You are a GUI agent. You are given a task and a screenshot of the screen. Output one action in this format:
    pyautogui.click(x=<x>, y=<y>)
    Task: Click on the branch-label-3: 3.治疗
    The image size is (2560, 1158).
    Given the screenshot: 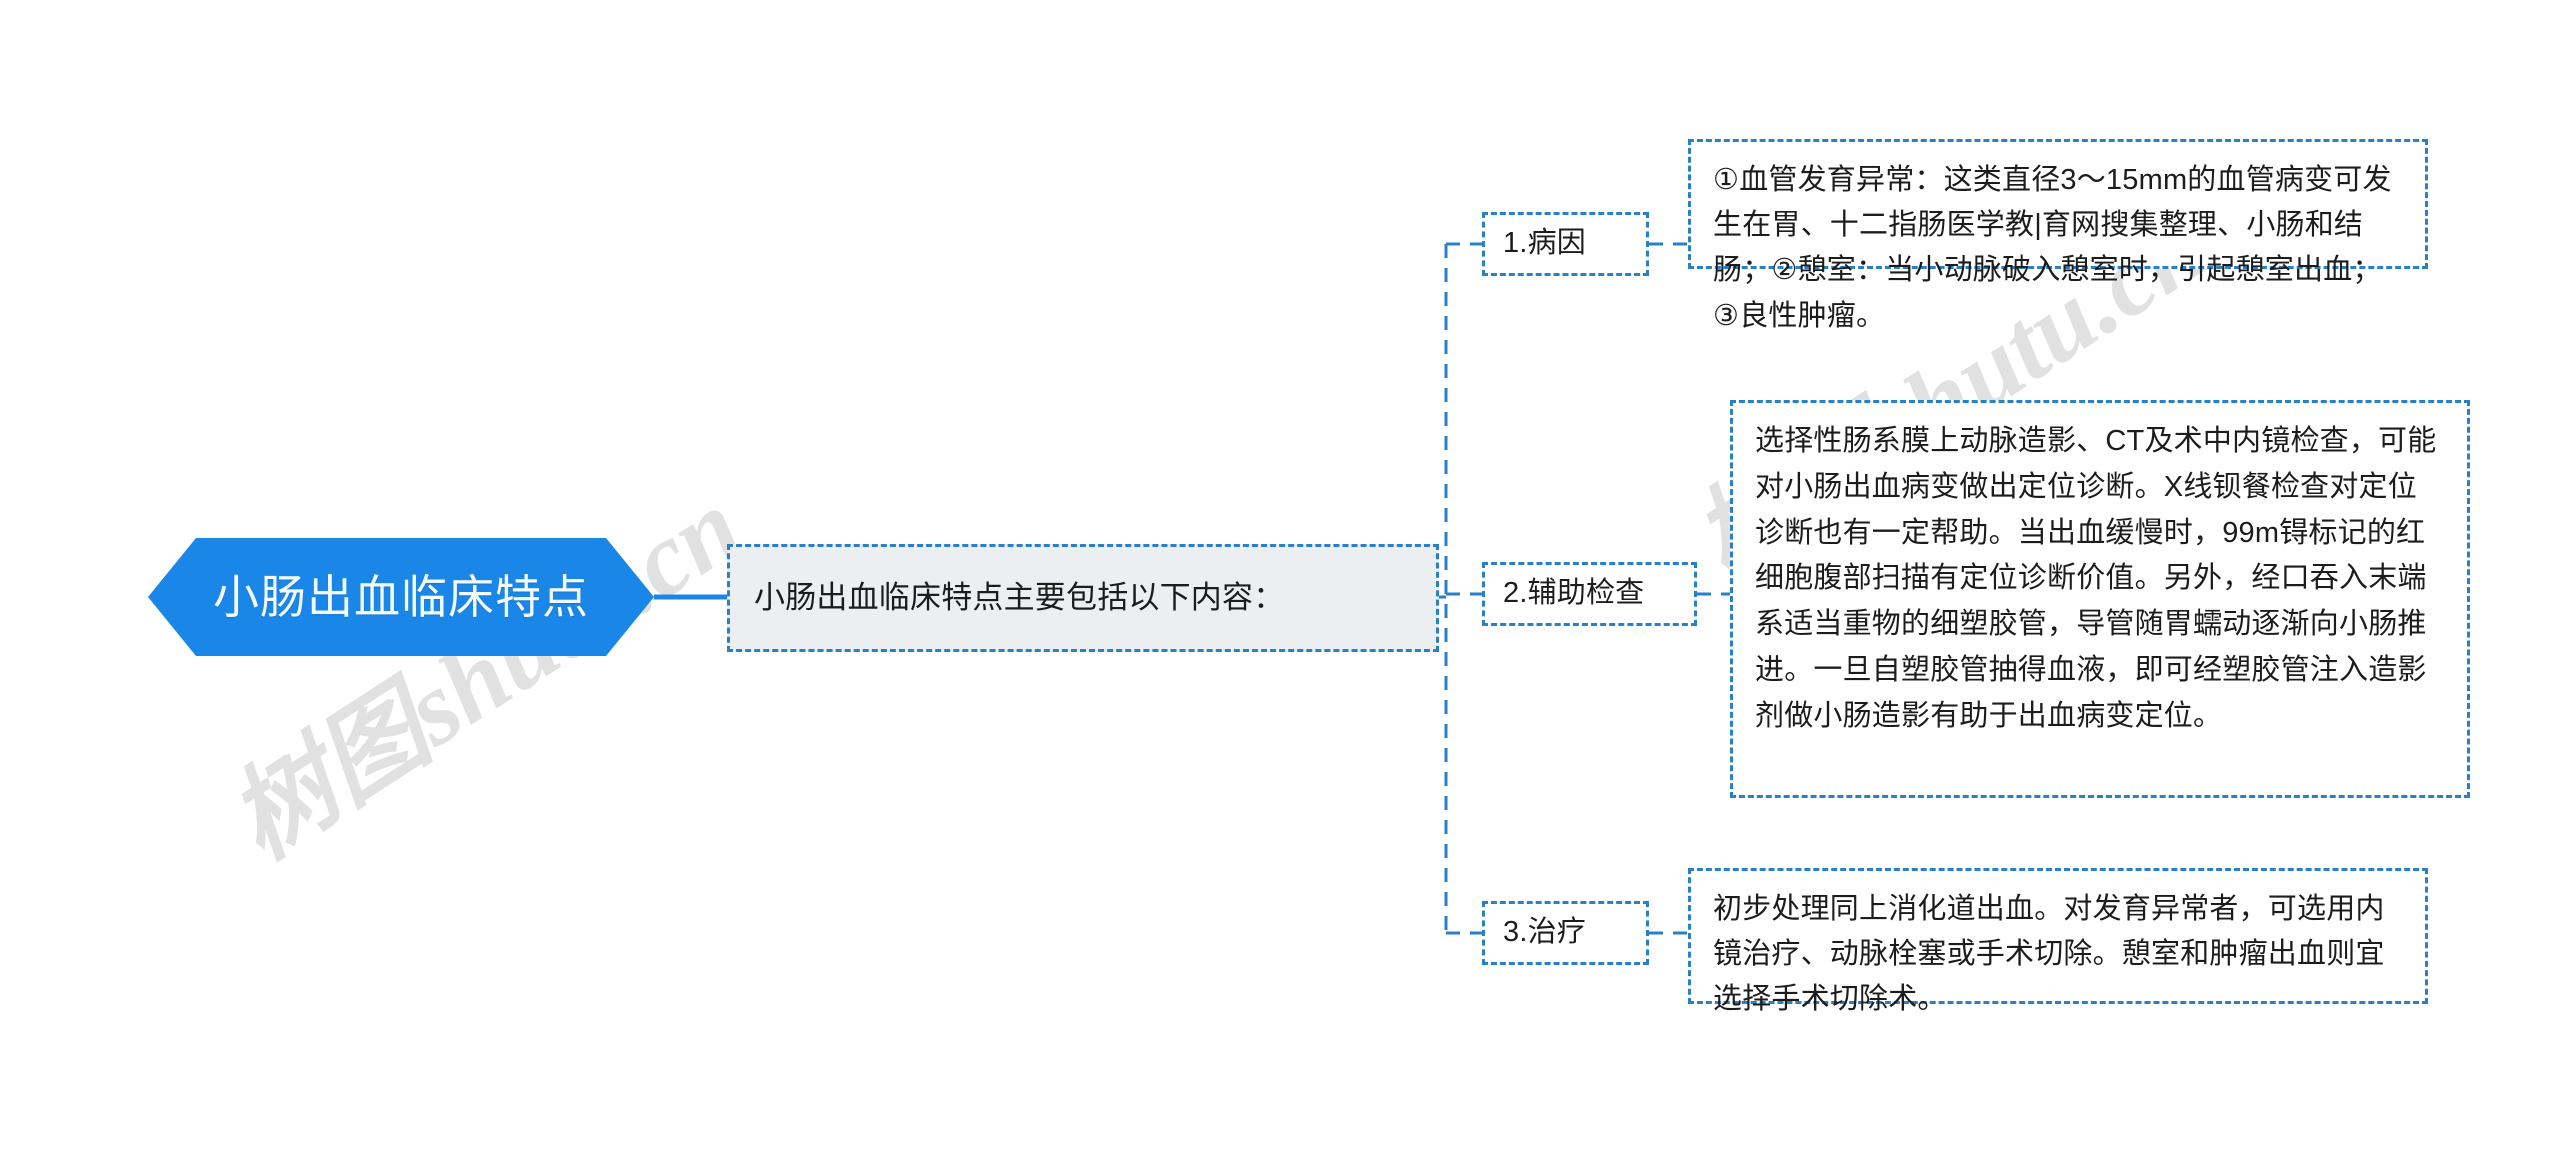 What is the action you would take?
    pyautogui.click(x=1565, y=933)
    